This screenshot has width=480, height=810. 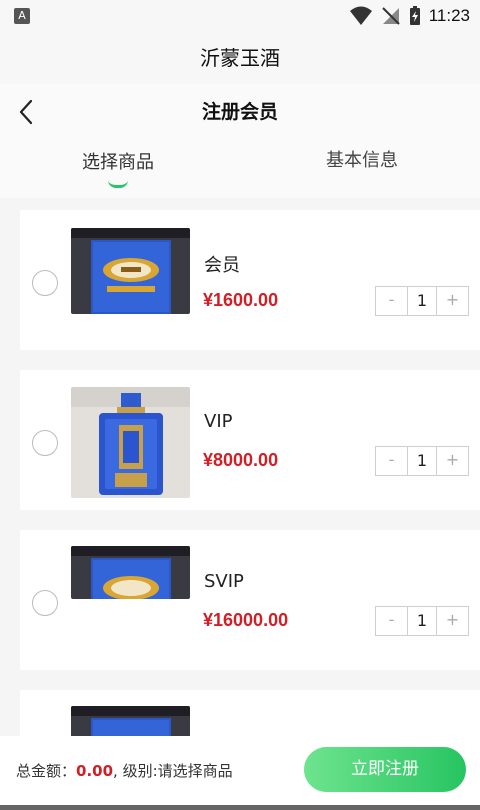 I want to click on system-nav-bar, so click(x=240, y=807).